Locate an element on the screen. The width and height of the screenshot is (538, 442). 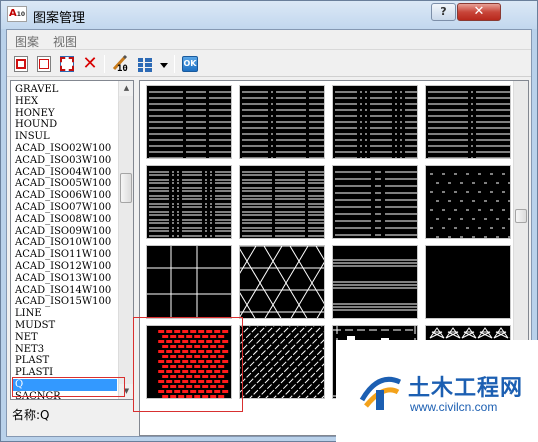
edit-pattern-icon is located at coordinates (67, 64).